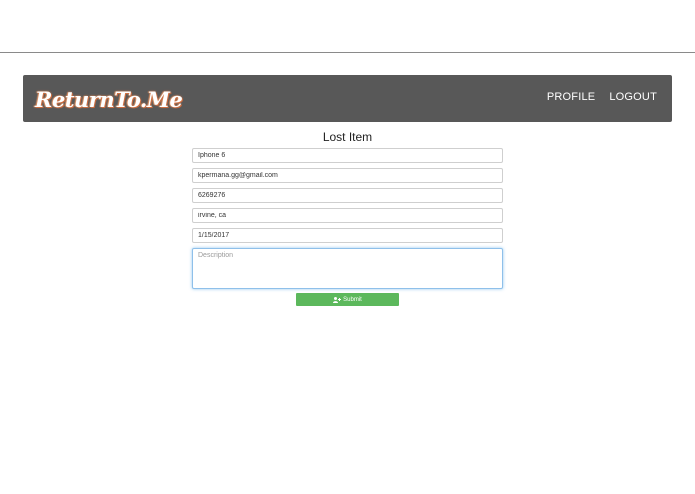 This screenshot has width=695, height=494. What do you see at coordinates (347, 137) in the screenshot?
I see `form-title: Lost Item` at bounding box center [347, 137].